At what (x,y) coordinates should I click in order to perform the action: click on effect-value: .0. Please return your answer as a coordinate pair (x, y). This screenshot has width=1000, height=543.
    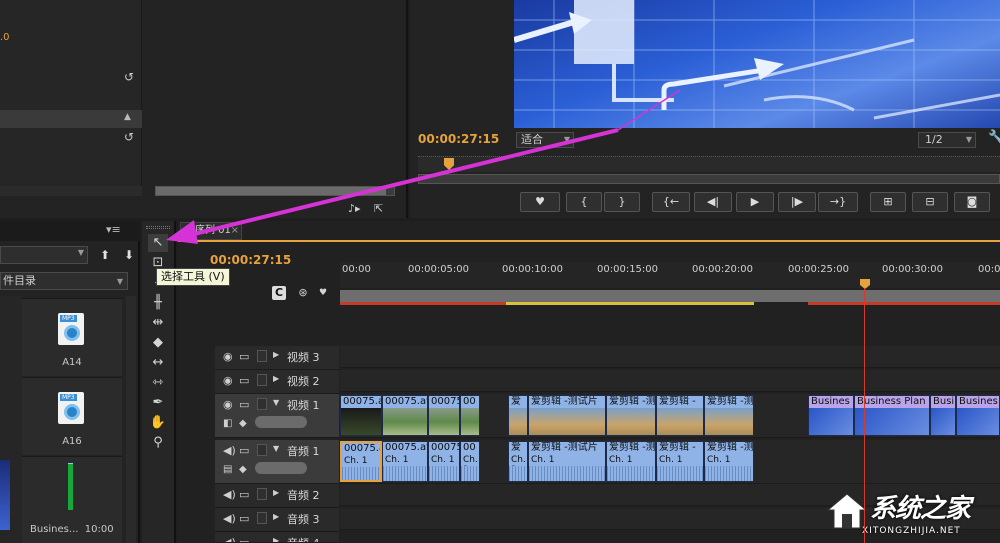
    Looking at the image, I should click on (5, 37).